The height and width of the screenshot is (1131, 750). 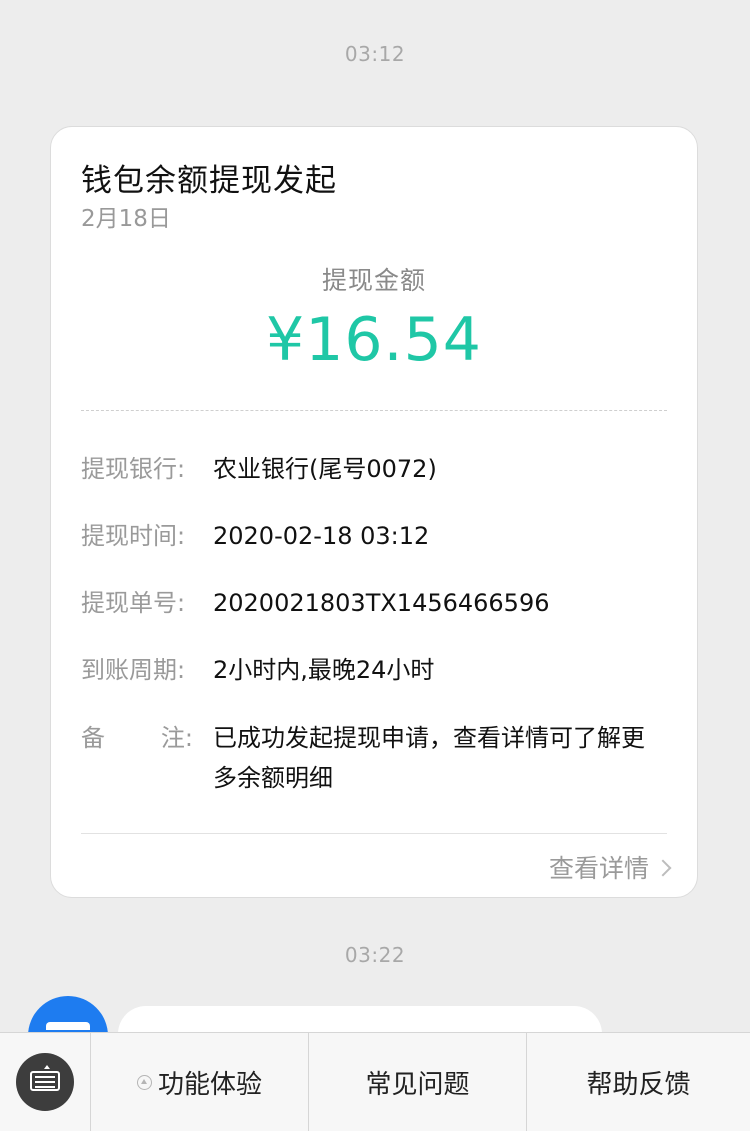 I want to click on chevron-right-icon, so click(x=663, y=868).